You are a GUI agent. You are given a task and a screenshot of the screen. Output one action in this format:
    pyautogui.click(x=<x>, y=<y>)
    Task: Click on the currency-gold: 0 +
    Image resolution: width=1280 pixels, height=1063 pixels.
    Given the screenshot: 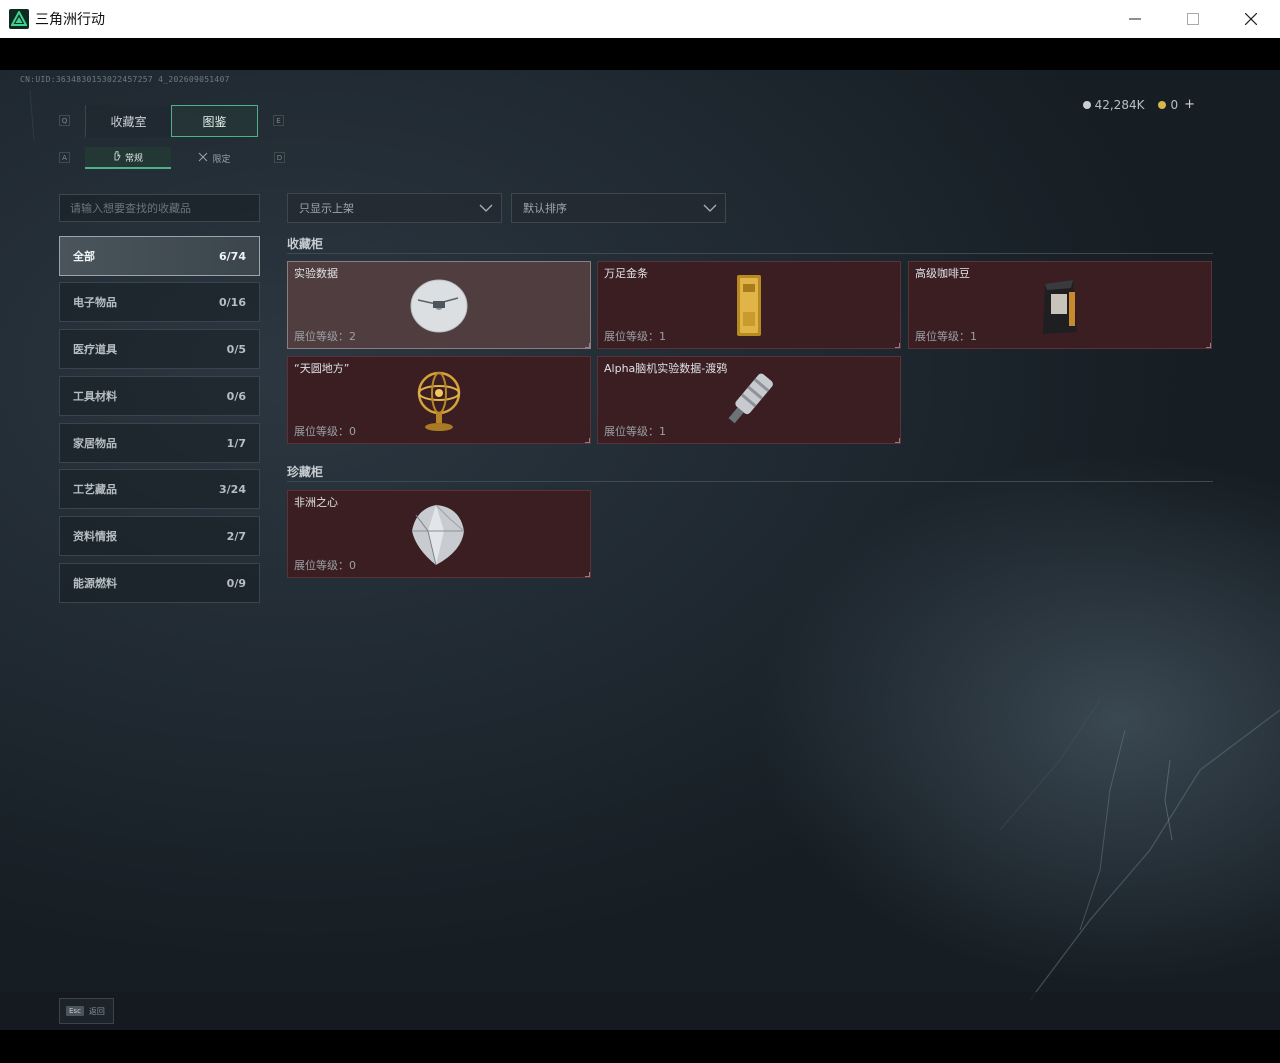 What is the action you would take?
    pyautogui.click(x=1176, y=104)
    